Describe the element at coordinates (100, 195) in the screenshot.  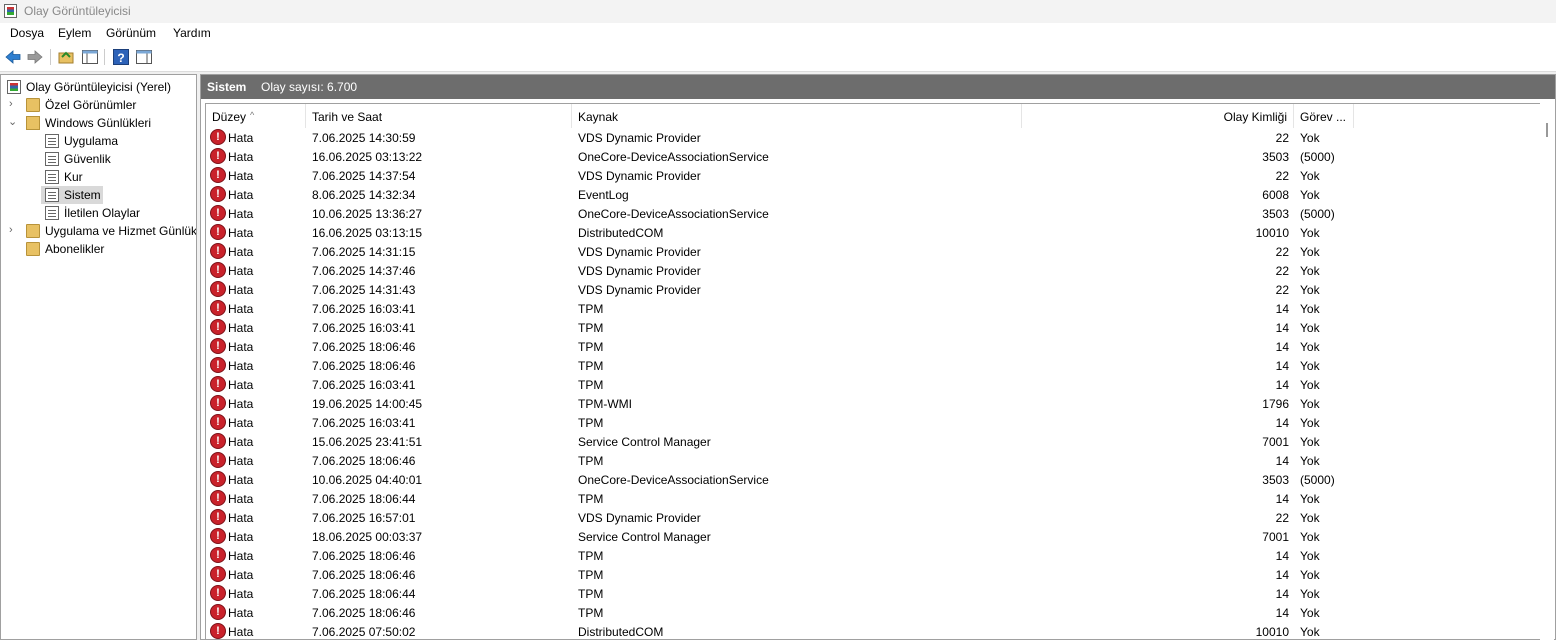
I see `tree-item-sistem: Sistem` at that location.